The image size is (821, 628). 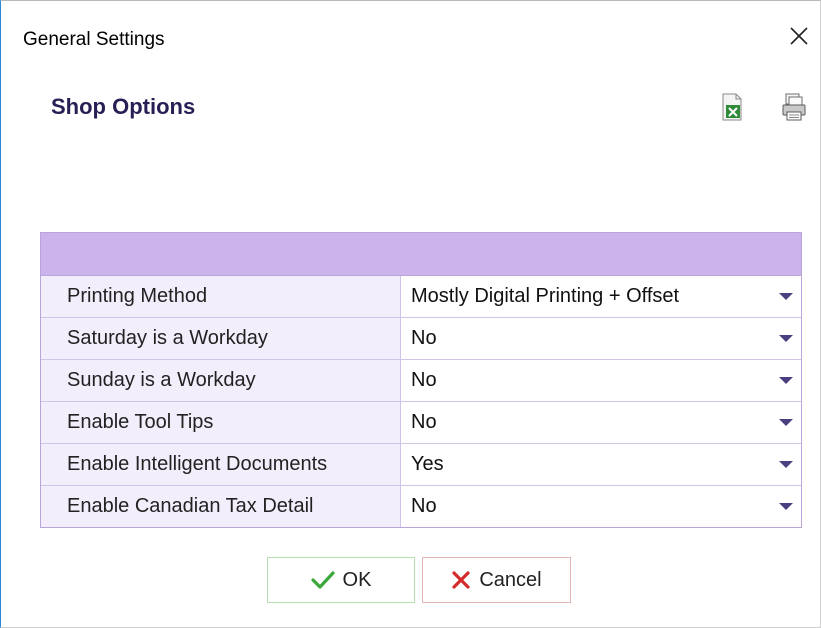 What do you see at coordinates (461, 580) in the screenshot?
I see `cross-icon` at bounding box center [461, 580].